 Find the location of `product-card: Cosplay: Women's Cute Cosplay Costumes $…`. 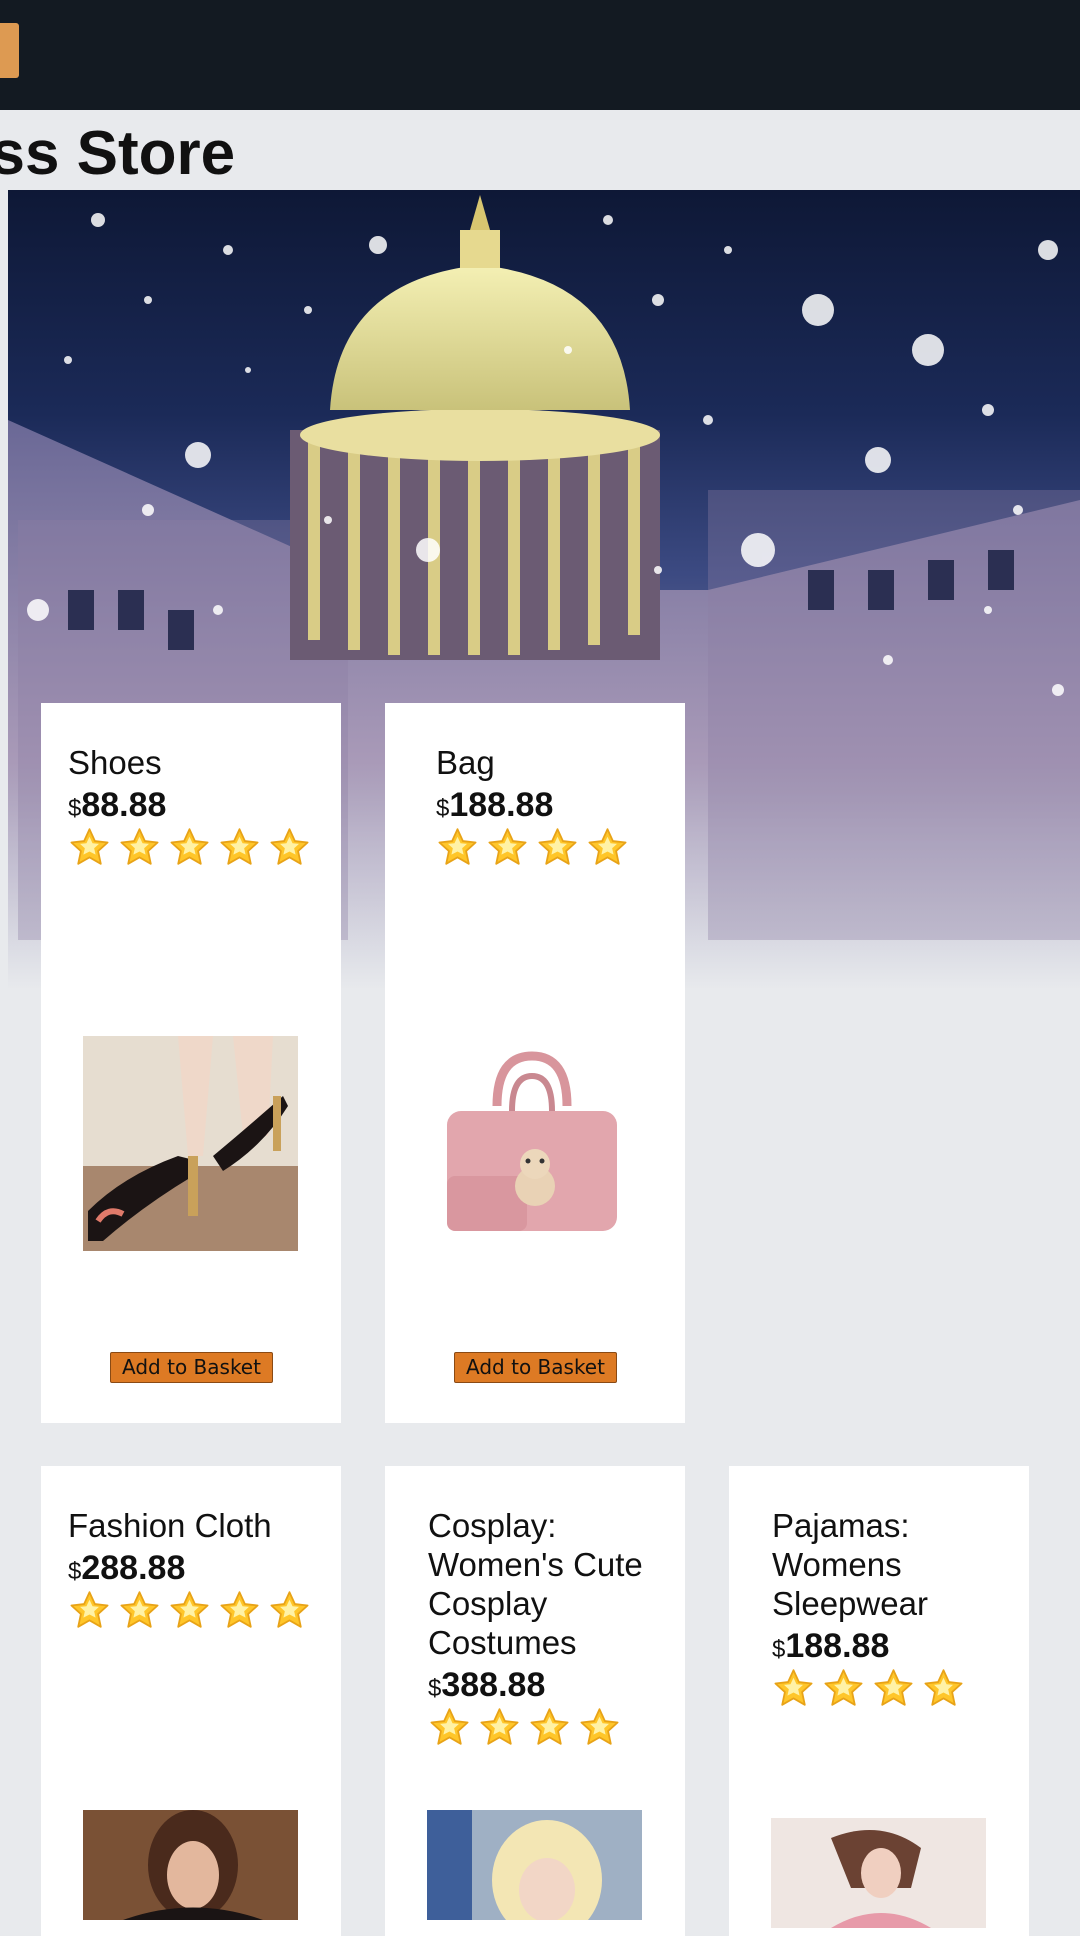

product-card: Cosplay: Women's Cute Cosplay Costumes $… is located at coordinates (535, 1701).